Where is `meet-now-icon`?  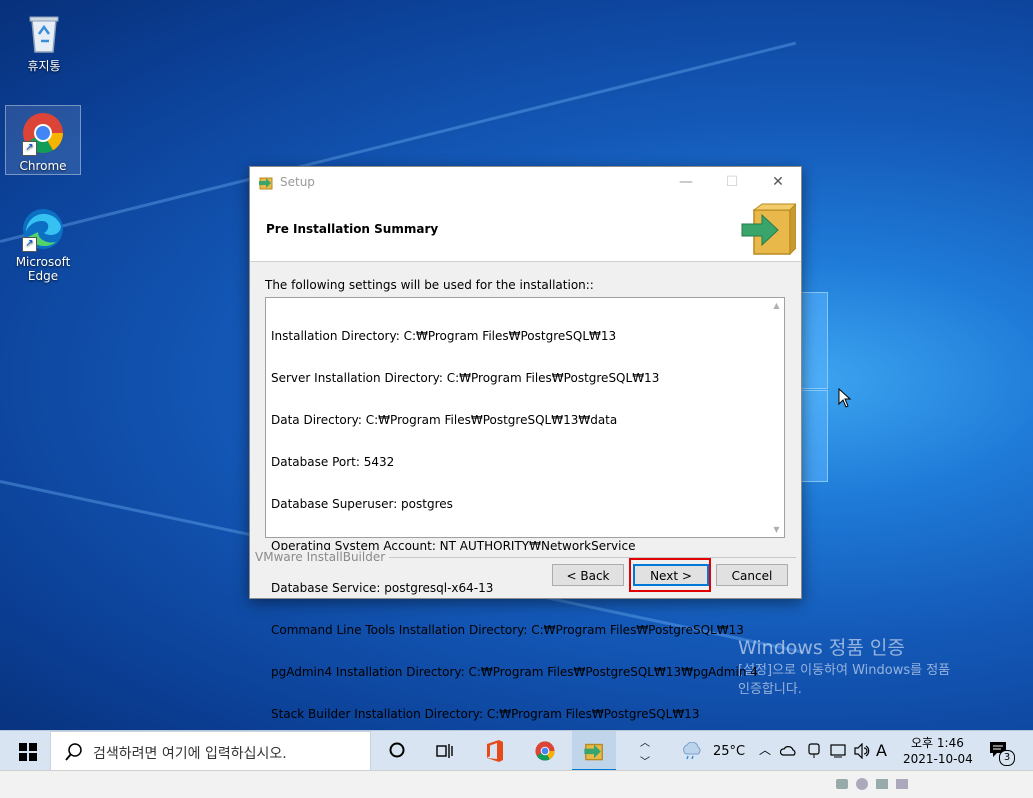 meet-now-icon is located at coordinates (814, 751).